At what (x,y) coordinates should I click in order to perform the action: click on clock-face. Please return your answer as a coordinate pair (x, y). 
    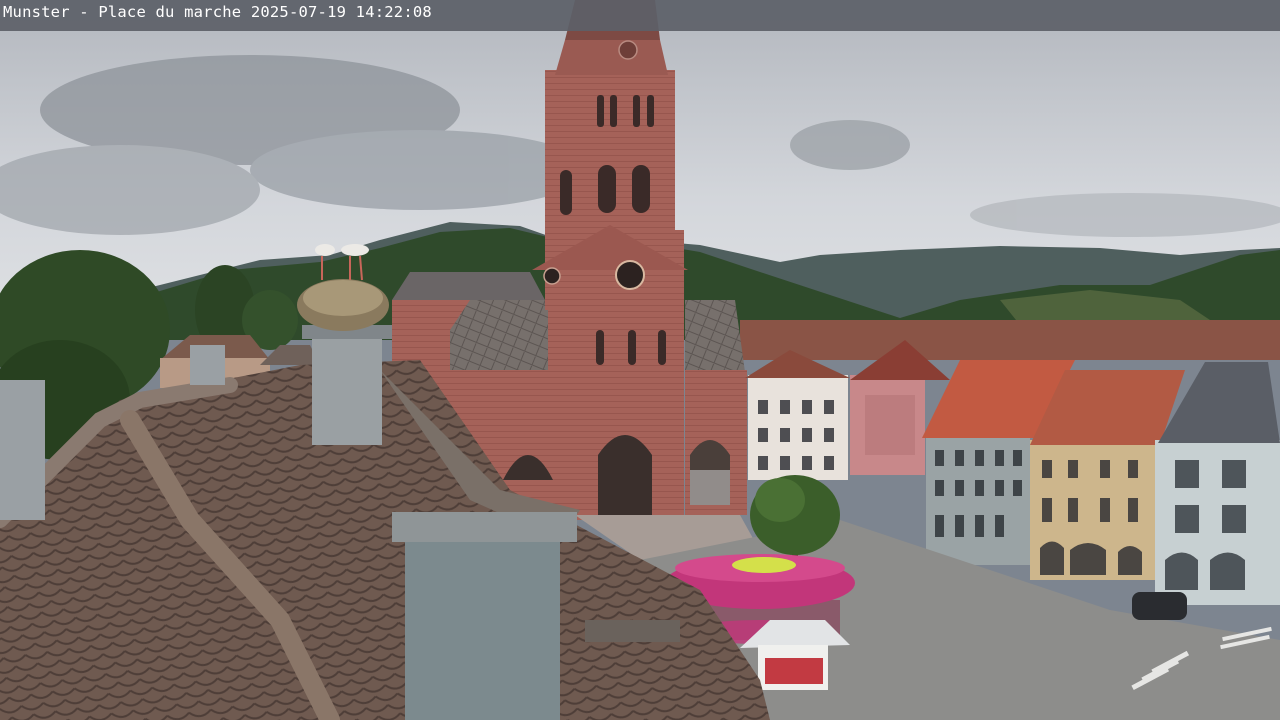
    Looking at the image, I should click on (630, 275).